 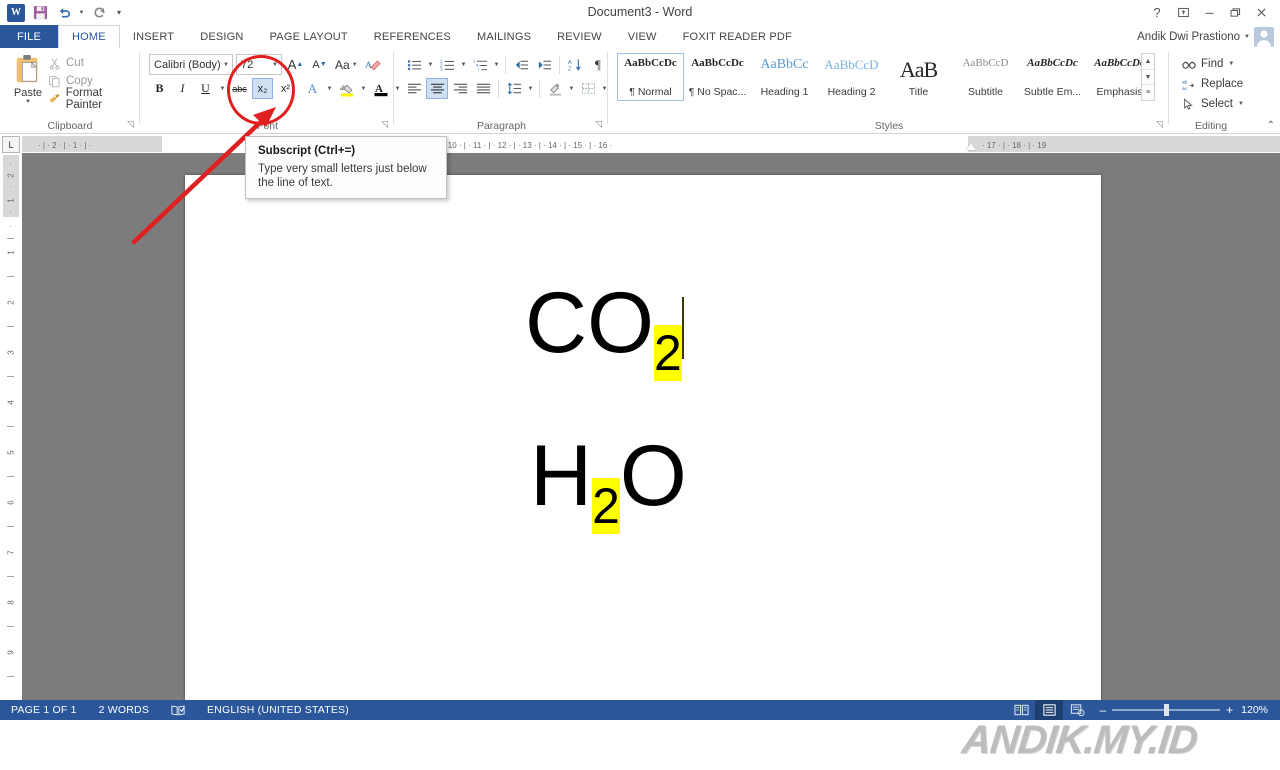 I want to click on style-subtitle: AaBbCcD Subtitle, so click(x=985, y=77).